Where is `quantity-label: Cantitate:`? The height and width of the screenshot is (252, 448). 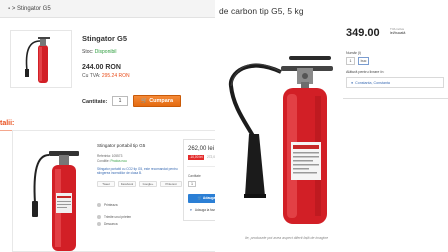 quantity-label: Cantitate: is located at coordinates (95, 102).